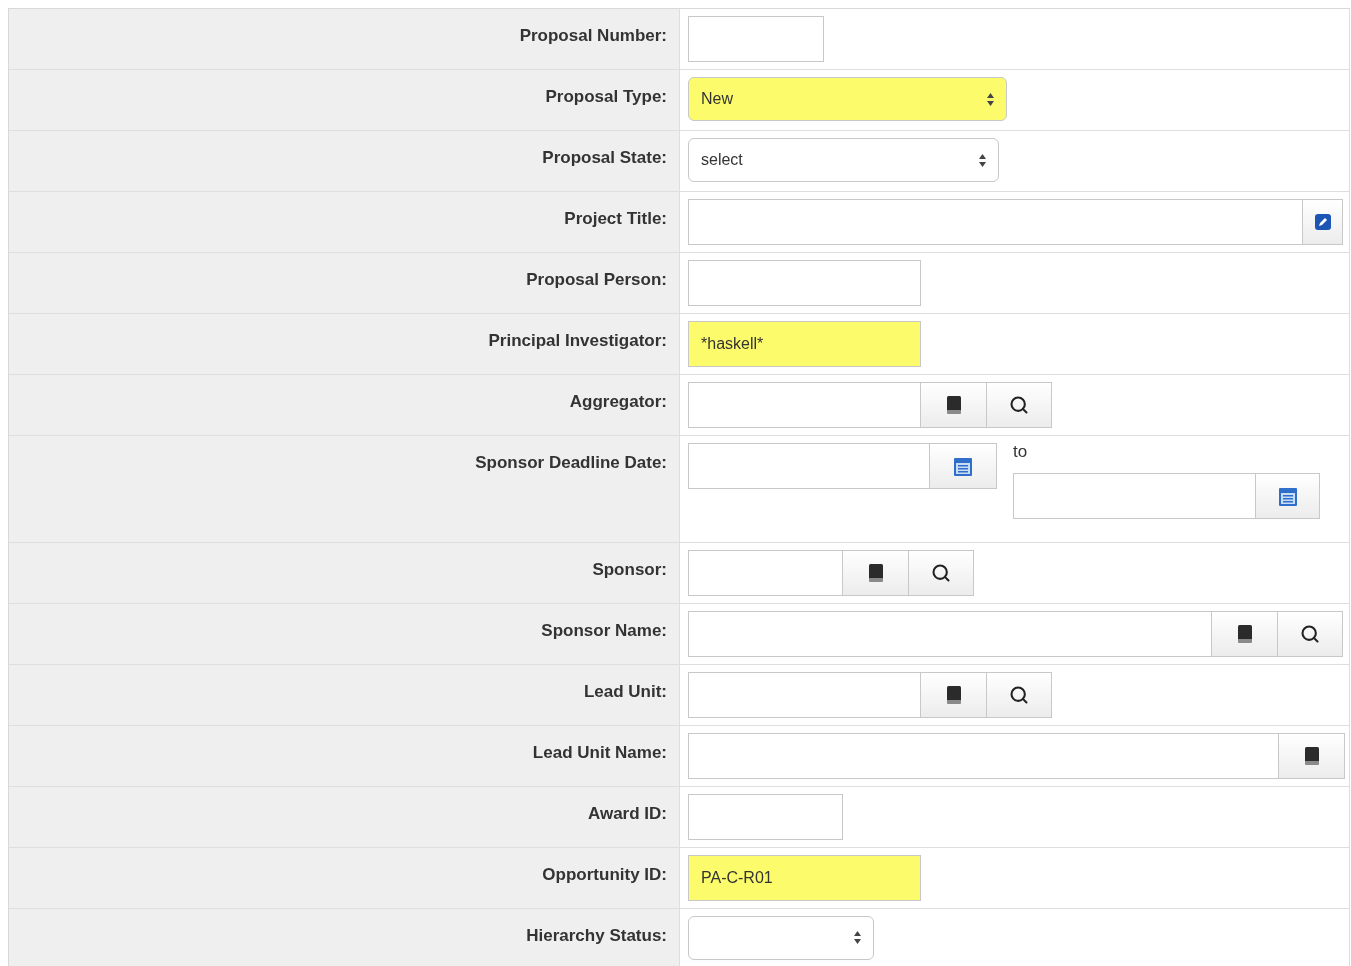  I want to click on field-label: Sponsor Deadline Date:, so click(571, 463).